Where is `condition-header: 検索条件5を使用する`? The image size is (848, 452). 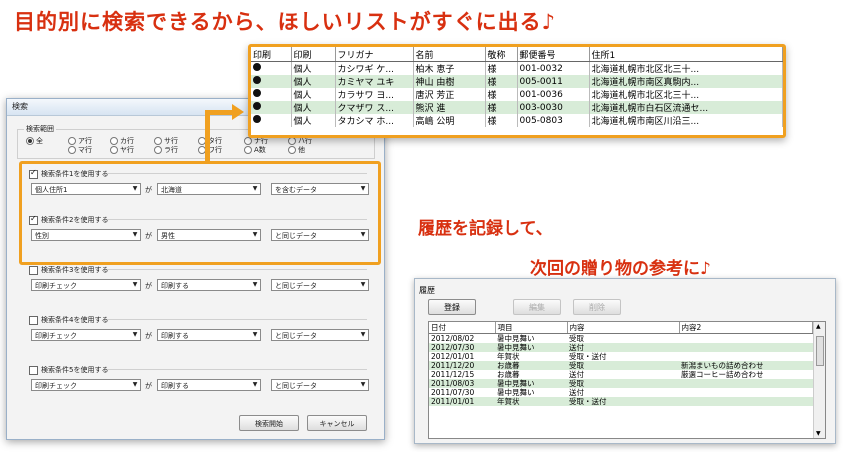
condition-header: 検索条件5を使用する is located at coordinates (68, 370).